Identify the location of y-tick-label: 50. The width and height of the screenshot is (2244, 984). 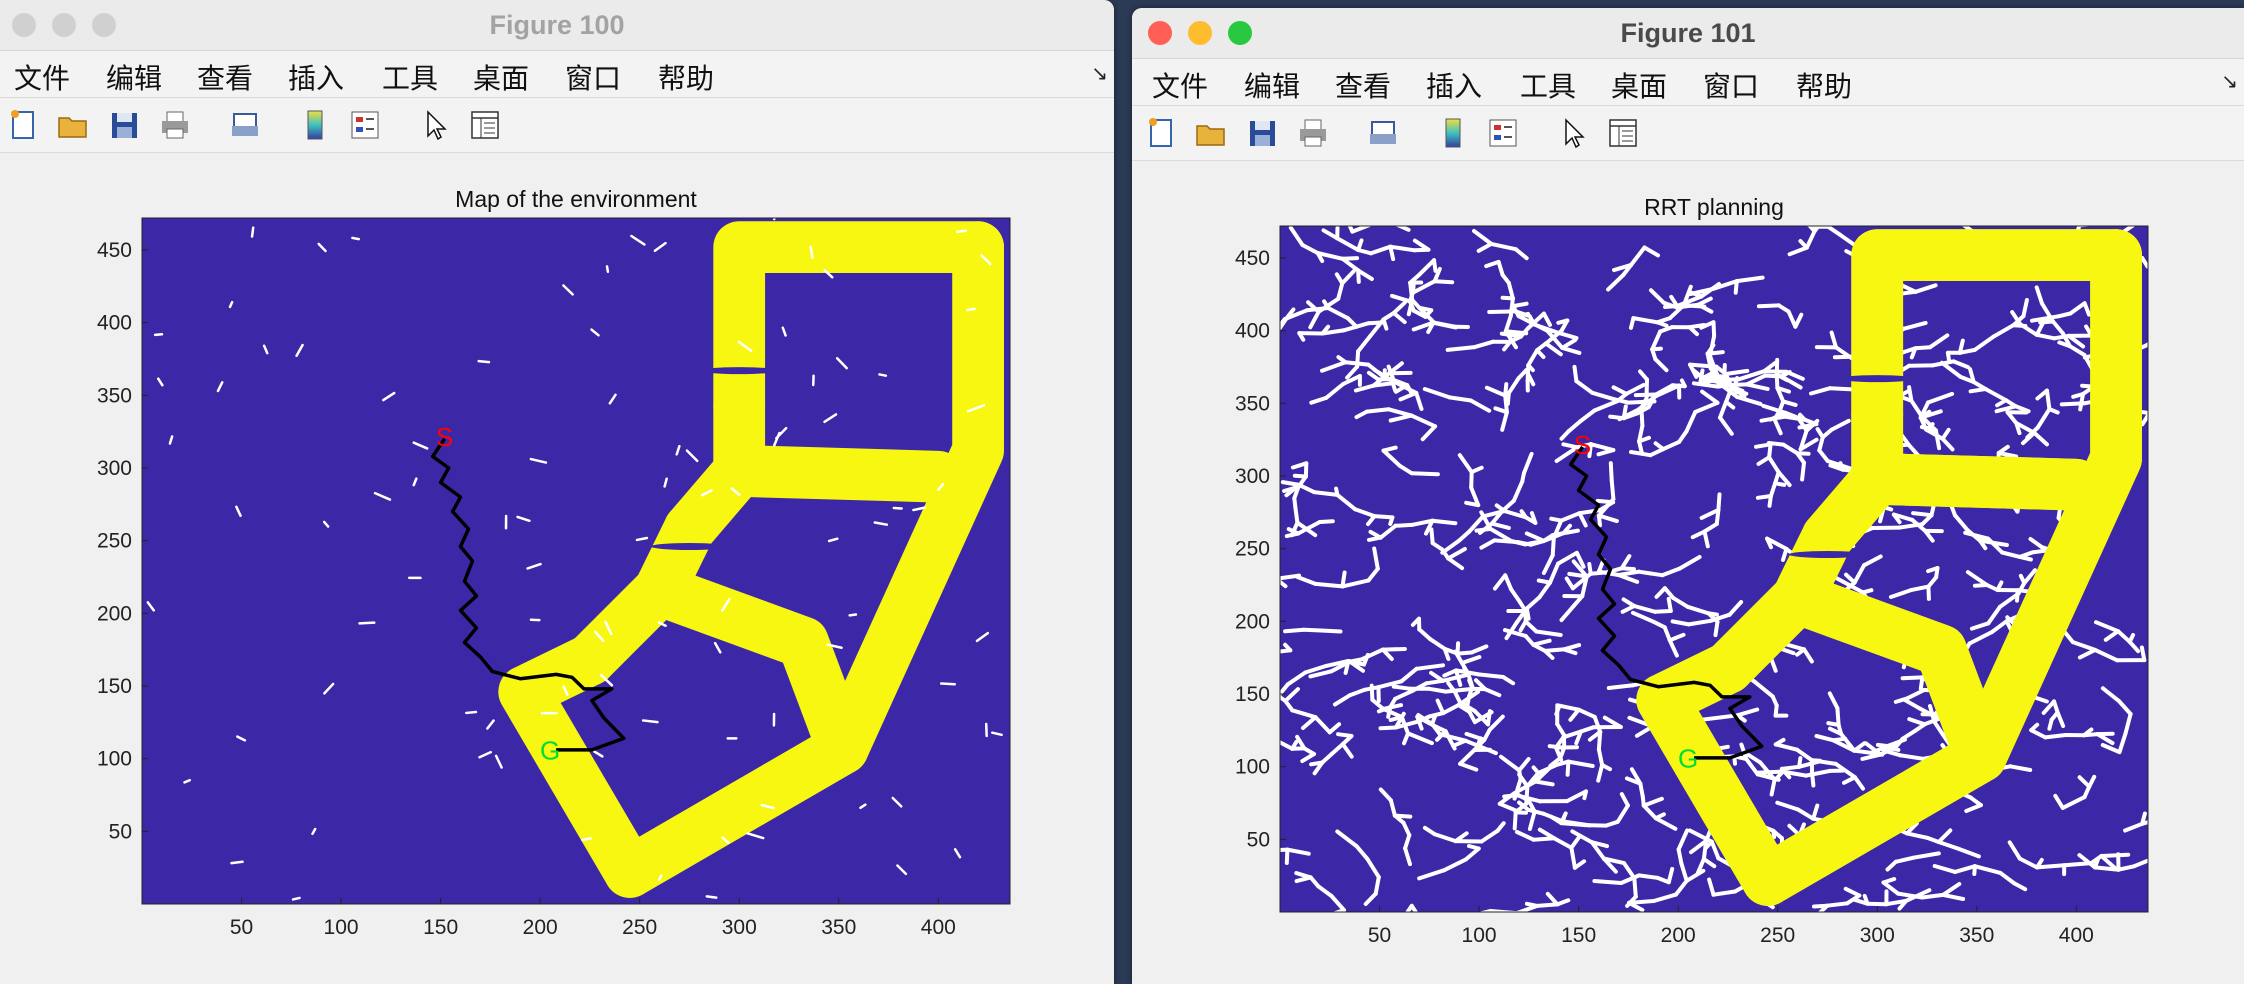
(1258, 839).